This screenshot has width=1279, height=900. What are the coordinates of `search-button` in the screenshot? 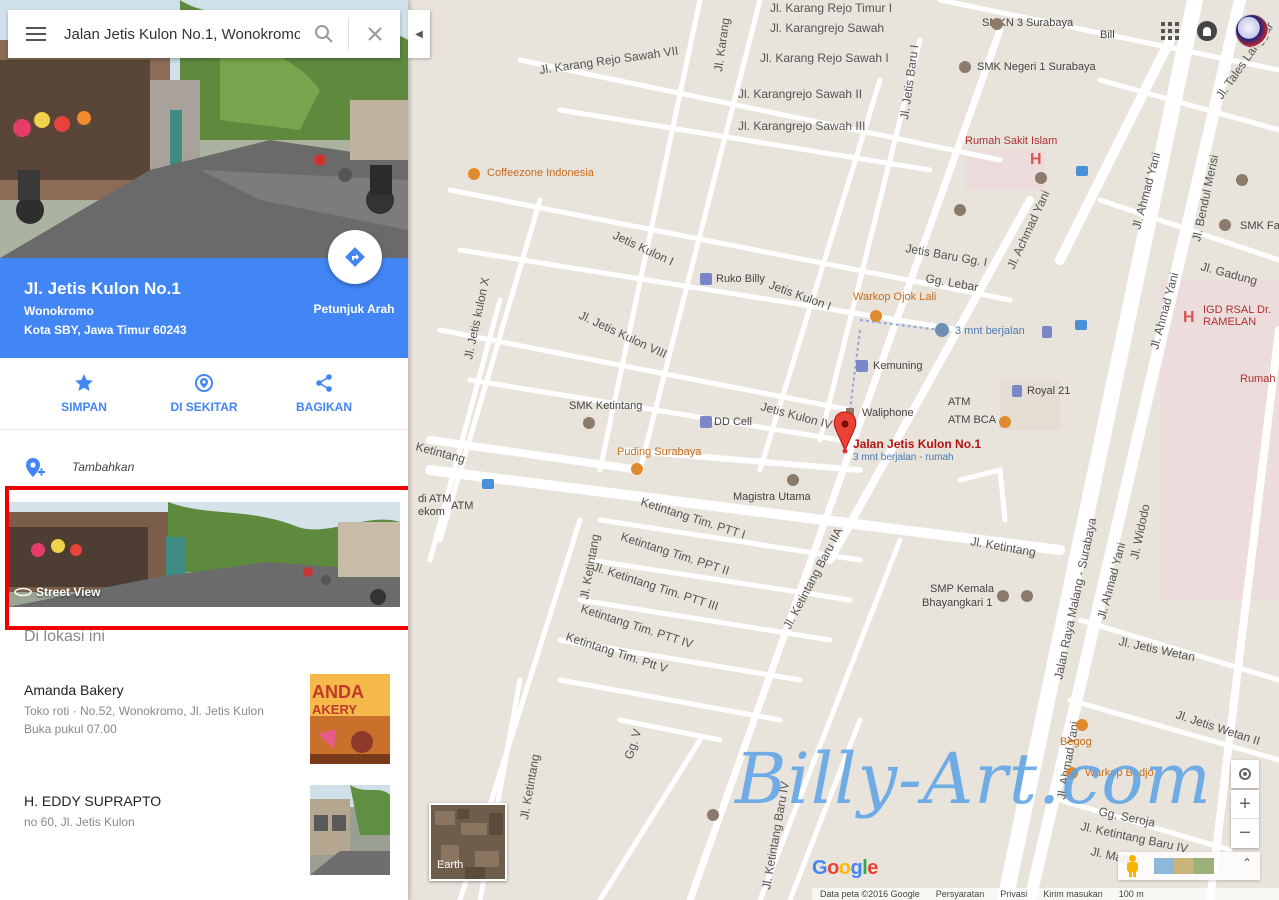 It's located at (324, 34).